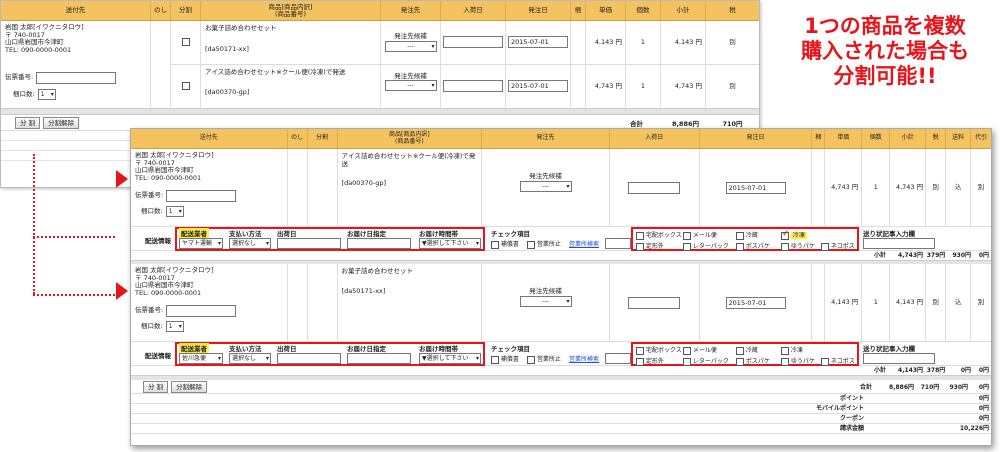 This screenshot has height=452, width=1000. Describe the element at coordinates (194, 348) in the screenshot. I see `carrier-label: 配送業者` at that location.